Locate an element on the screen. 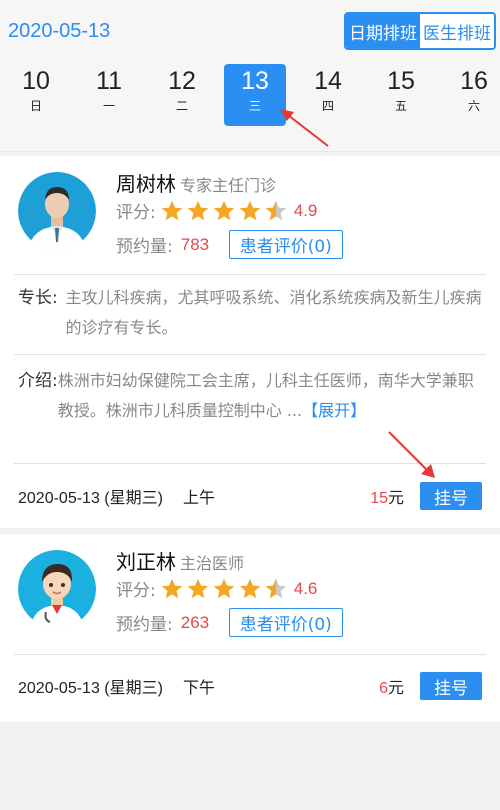  schedule-row: 2020-05-13 (星期三) 下午 6元 挂号 is located at coordinates (250, 686).